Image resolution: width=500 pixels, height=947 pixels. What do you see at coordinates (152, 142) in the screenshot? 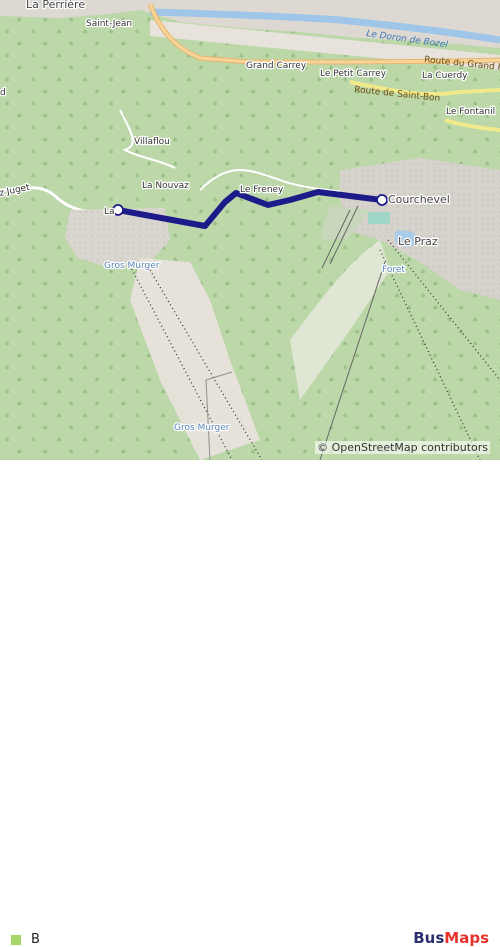
I see `label-villaflou: Villaflou` at bounding box center [152, 142].